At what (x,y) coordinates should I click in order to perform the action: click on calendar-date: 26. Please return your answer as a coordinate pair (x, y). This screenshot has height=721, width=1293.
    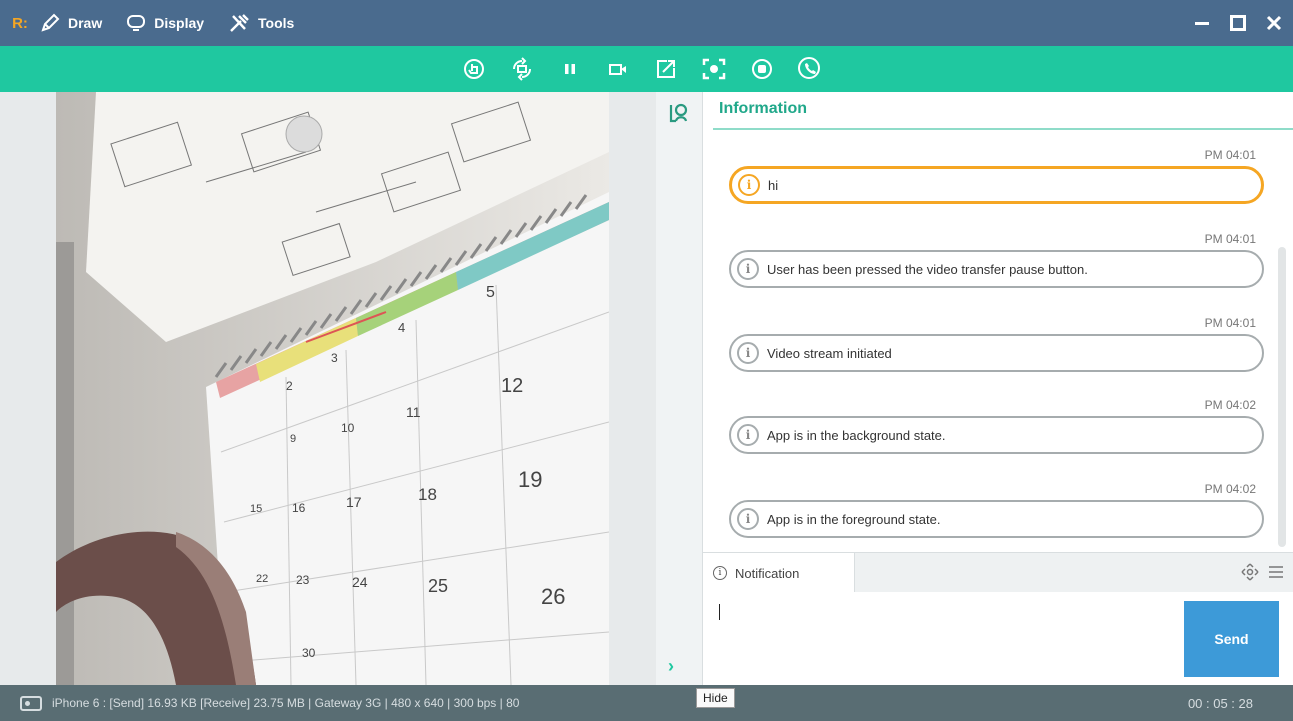
    Looking at the image, I should click on (553, 596).